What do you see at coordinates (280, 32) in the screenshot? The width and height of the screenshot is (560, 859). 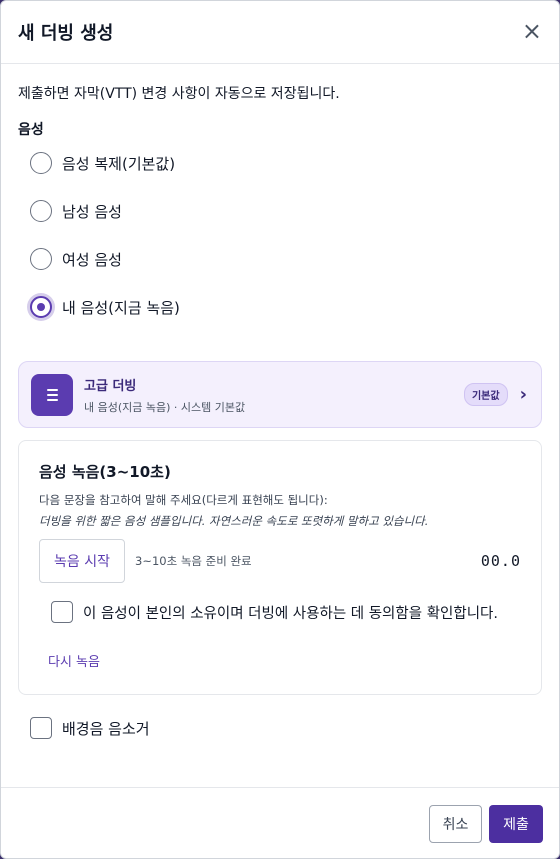 I see `dialog-header: 새 더빙 생성 ×` at bounding box center [280, 32].